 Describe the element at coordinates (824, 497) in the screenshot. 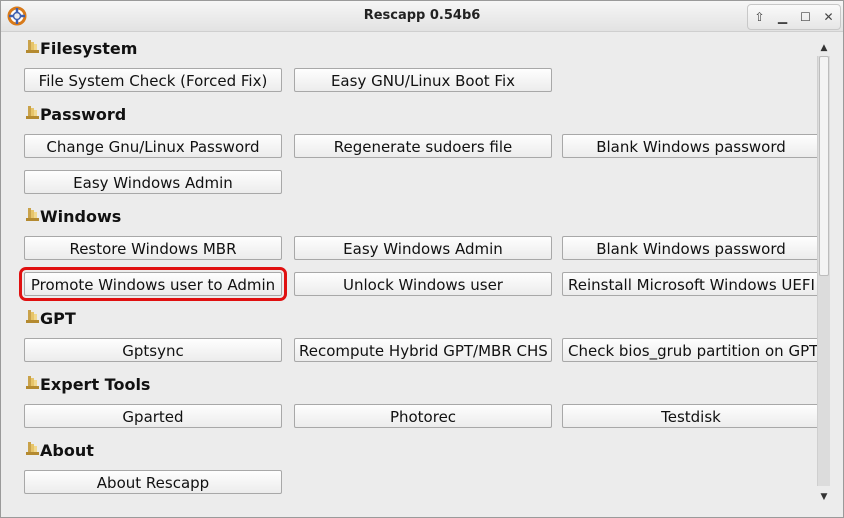

I see `scroll-down-arrow-icon: ▼` at that location.